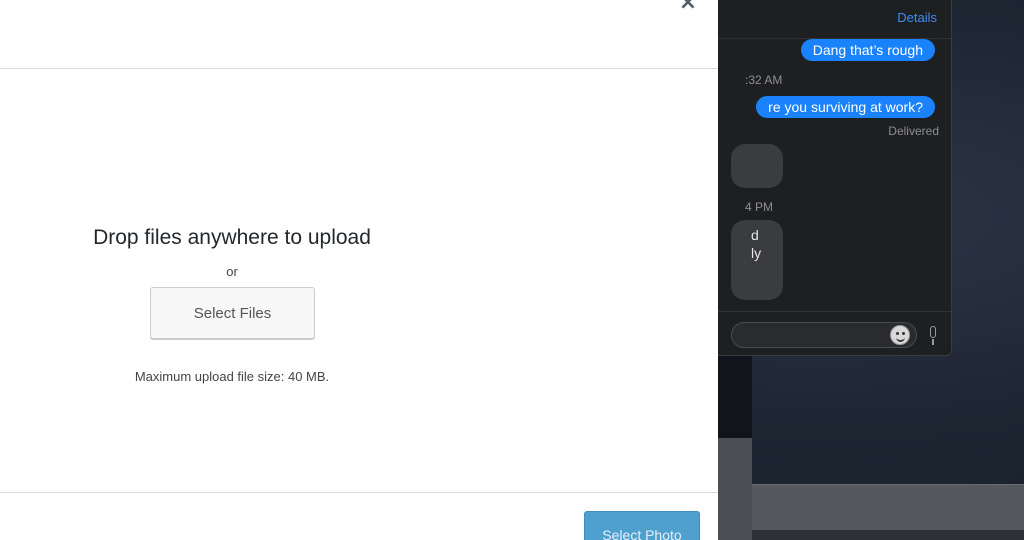  I want to click on select-photo-button: Select Photo, so click(642, 525).